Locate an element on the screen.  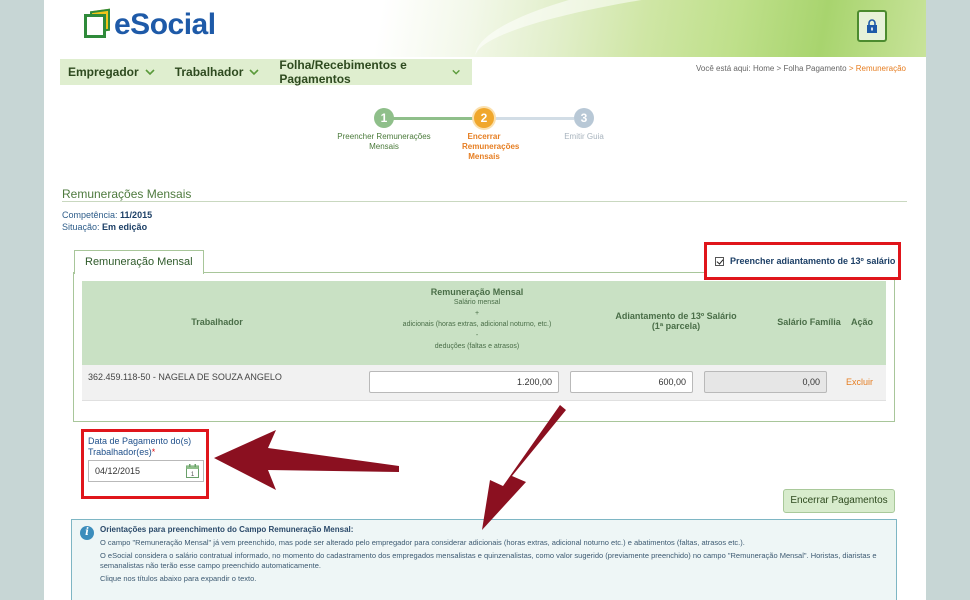
col-remuneracao-sub: - is located at coordinates (477, 335).